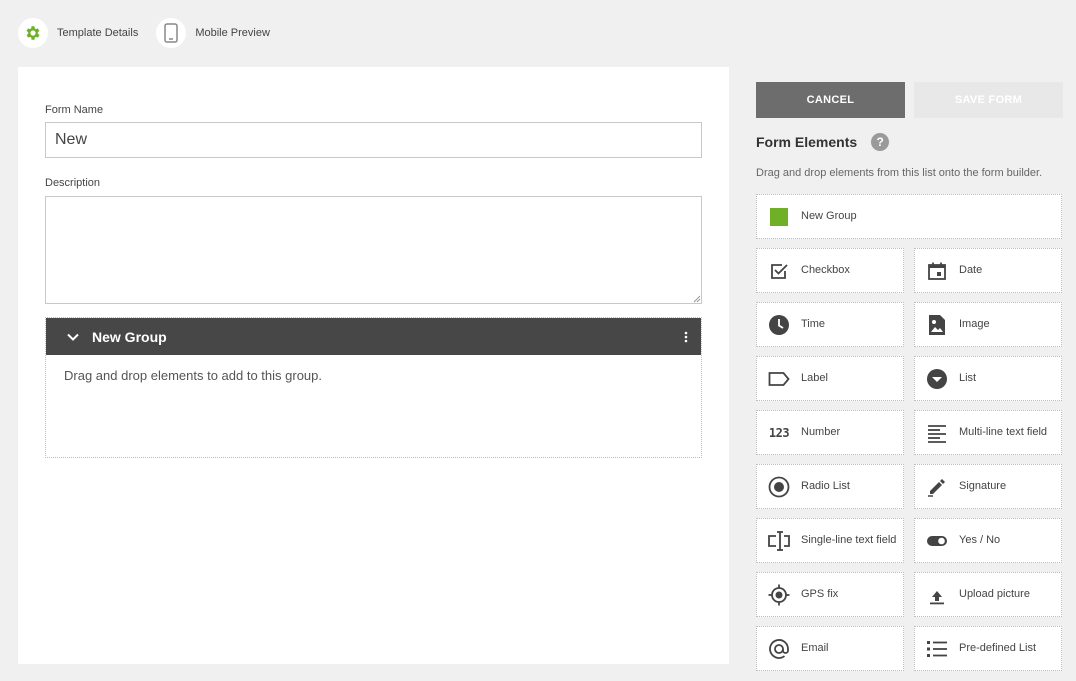 The height and width of the screenshot is (681, 1076). What do you see at coordinates (937, 541) in the screenshot?
I see `toggle-icon` at bounding box center [937, 541].